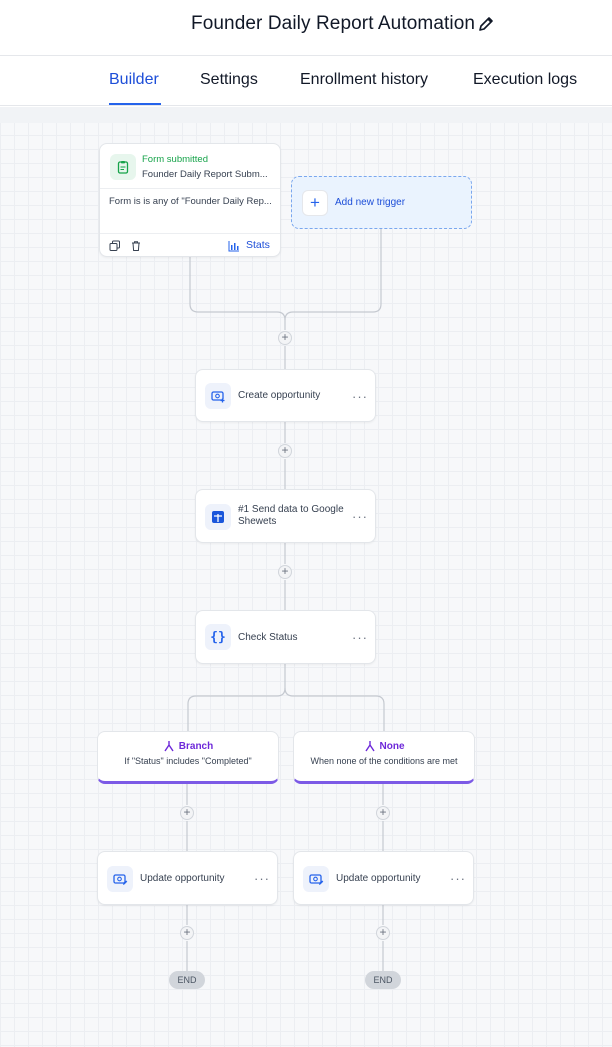  Describe the element at coordinates (370, 202) in the screenshot. I see `add-trigger-label: Add new trigger` at that location.